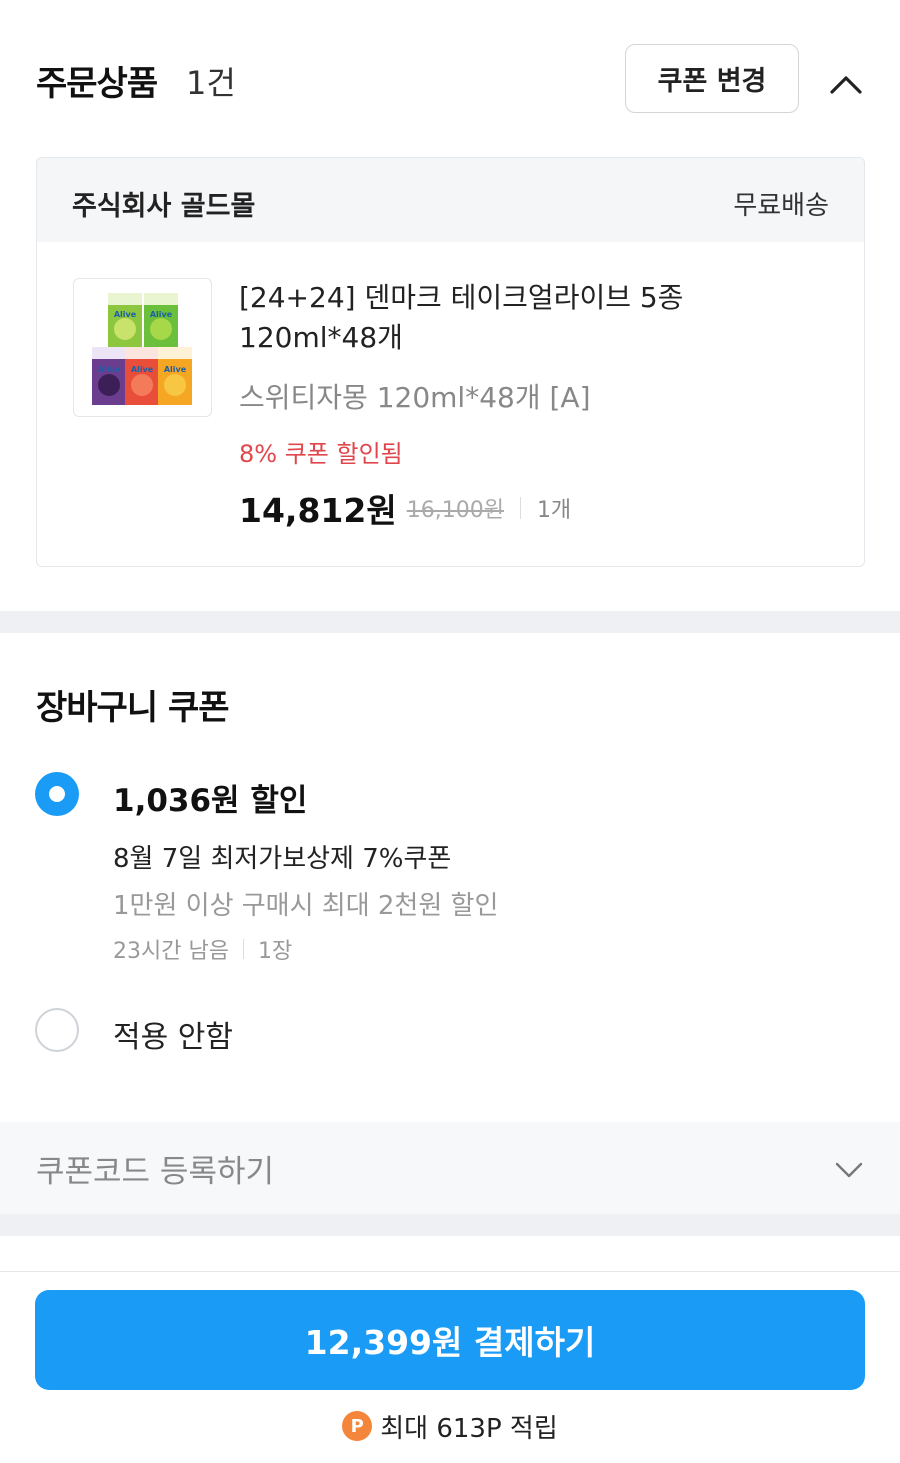 The width and height of the screenshot is (900, 1463). What do you see at coordinates (282, 859) in the screenshot?
I see `coupon-name: 8월 7일 최저가보상제 7%쿠폰` at bounding box center [282, 859].